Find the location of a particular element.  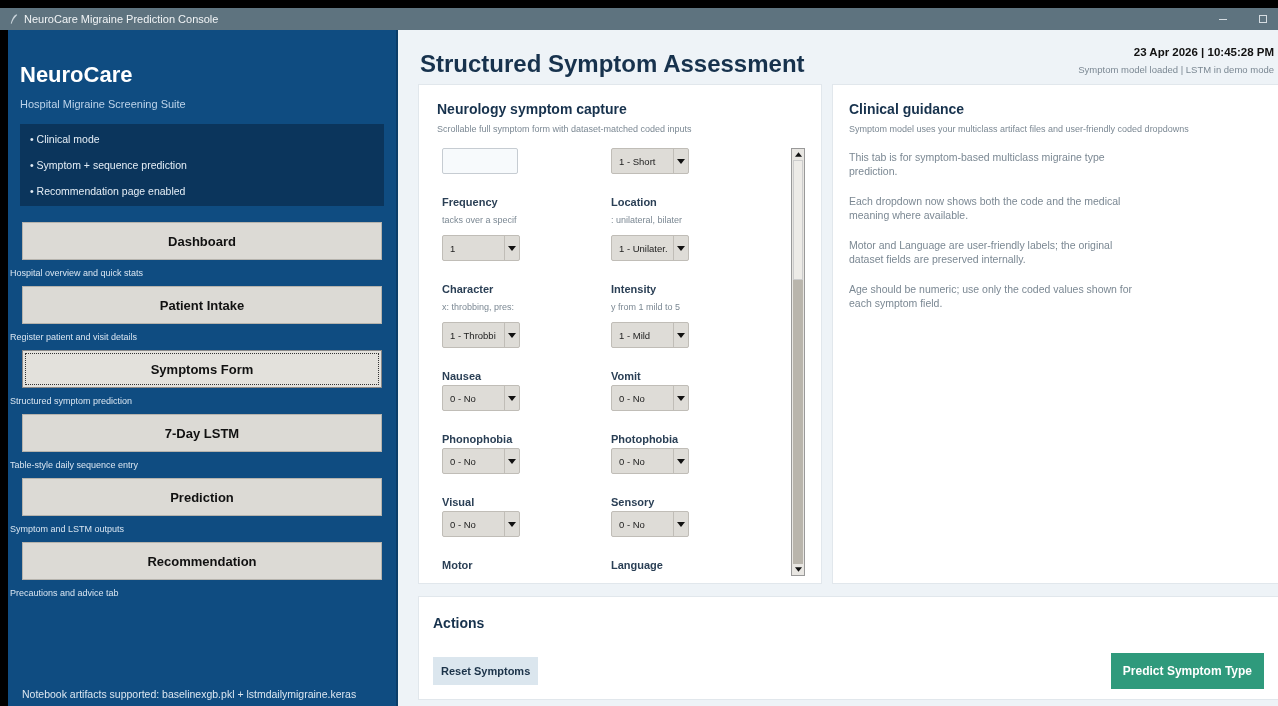

maximize-icon is located at coordinates (1263, 19).